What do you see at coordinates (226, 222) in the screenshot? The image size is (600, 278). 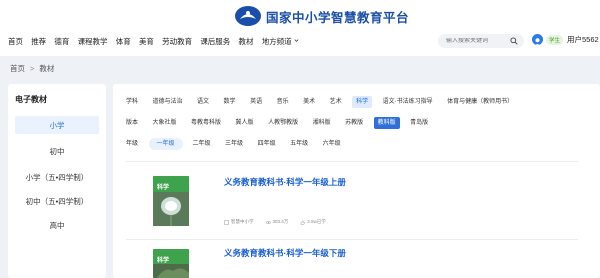 I see `publisher-icon` at bounding box center [226, 222].